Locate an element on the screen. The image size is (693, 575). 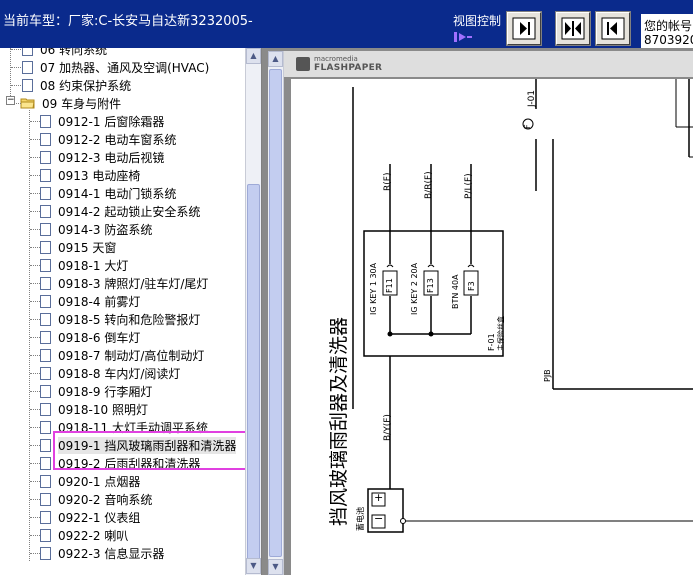
connector-label: J-01 is located at coordinates (532, 98).